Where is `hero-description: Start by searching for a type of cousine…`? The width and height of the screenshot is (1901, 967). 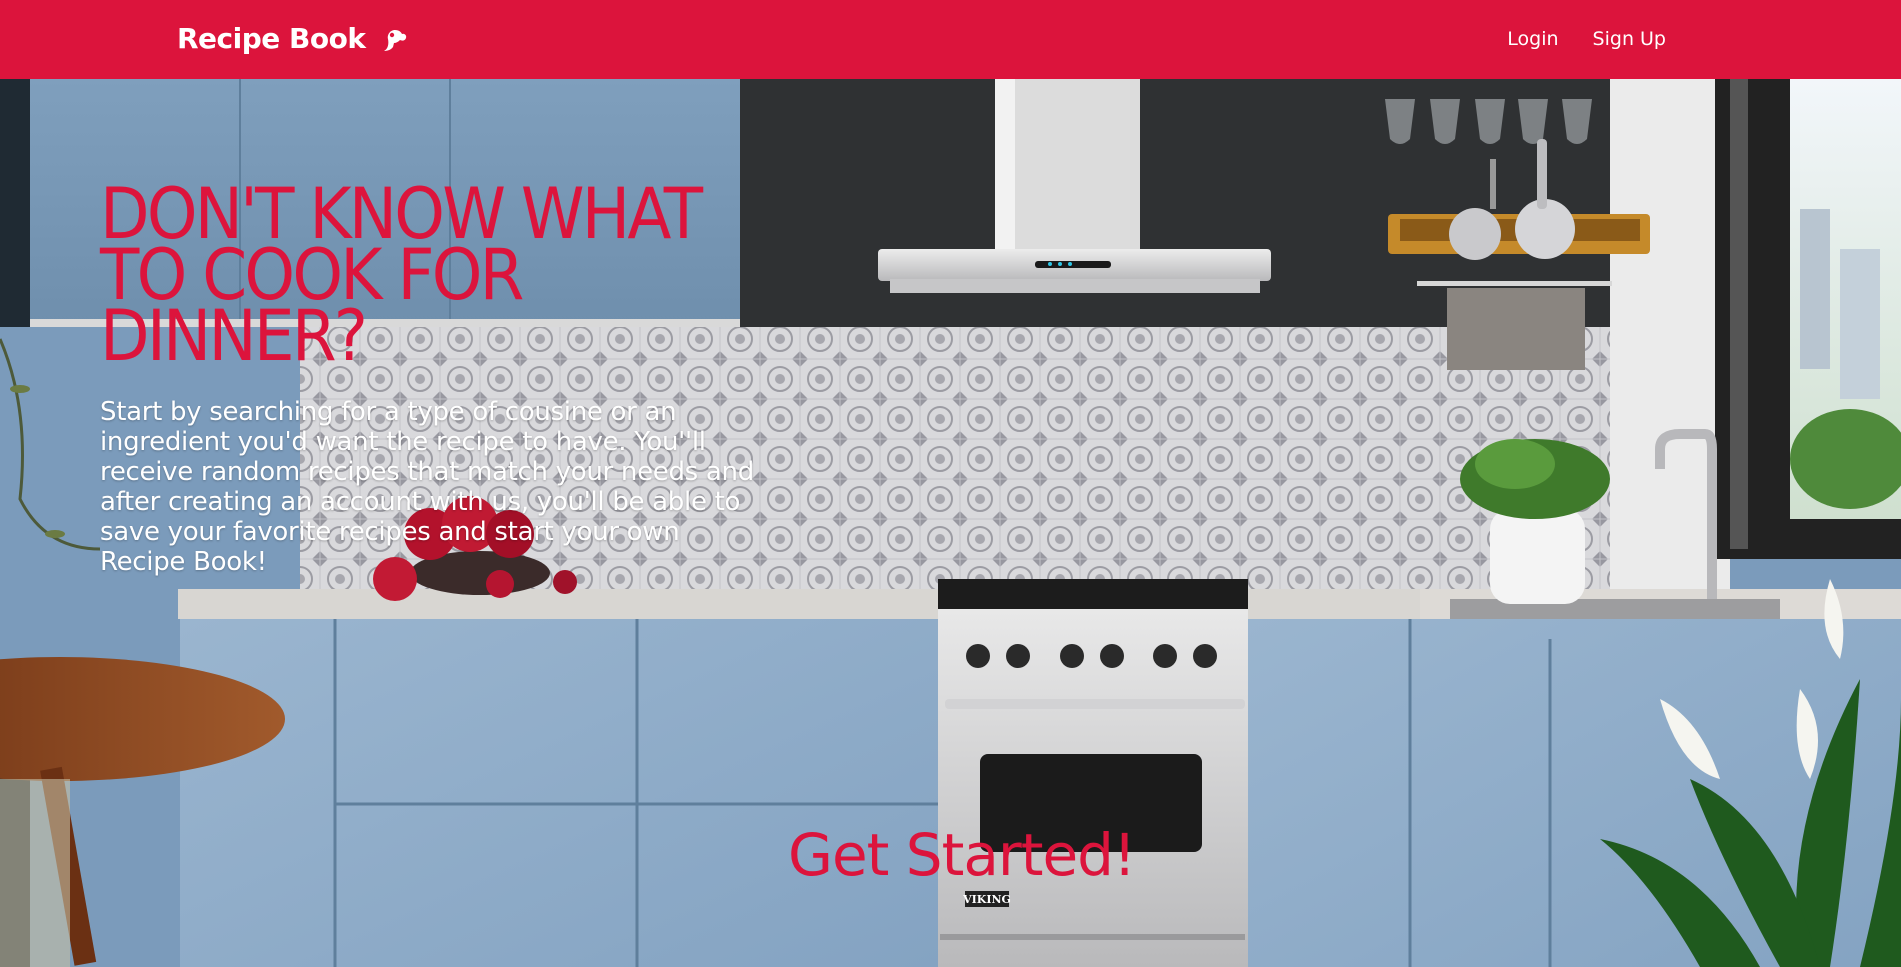 hero-description: Start by searching for a type of cousine… is located at coordinates (427, 487).